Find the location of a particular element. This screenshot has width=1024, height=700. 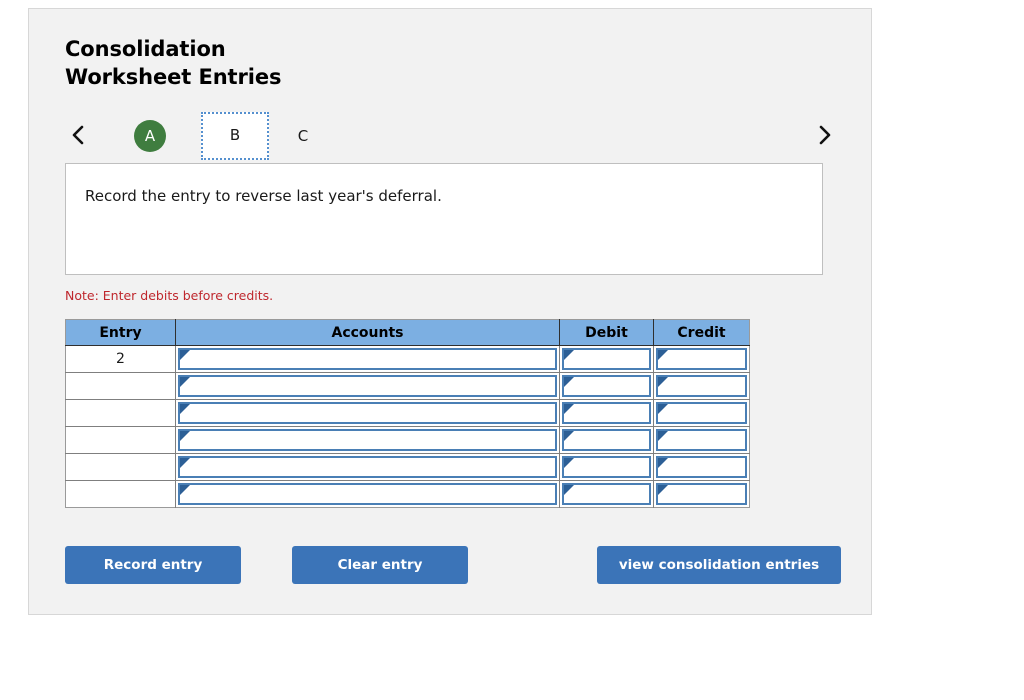

tab-b: B is located at coordinates (235, 136).